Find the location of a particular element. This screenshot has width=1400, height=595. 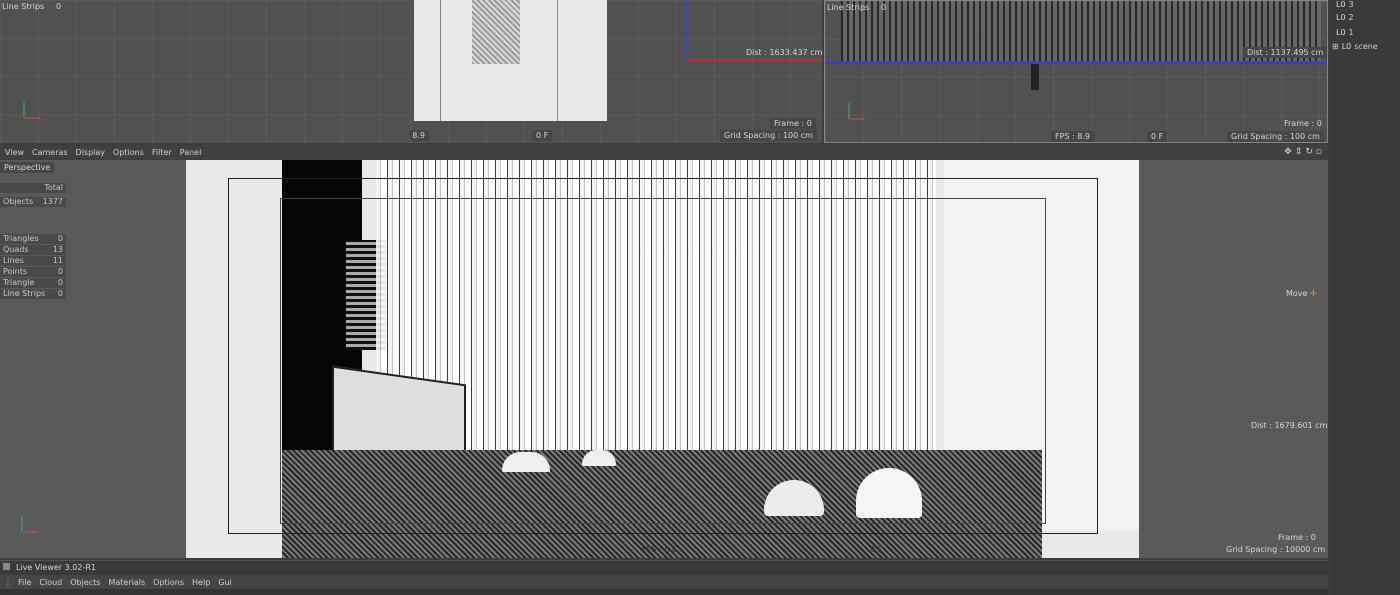

stats-row: Line Strips 0 is located at coordinates (33, 294).